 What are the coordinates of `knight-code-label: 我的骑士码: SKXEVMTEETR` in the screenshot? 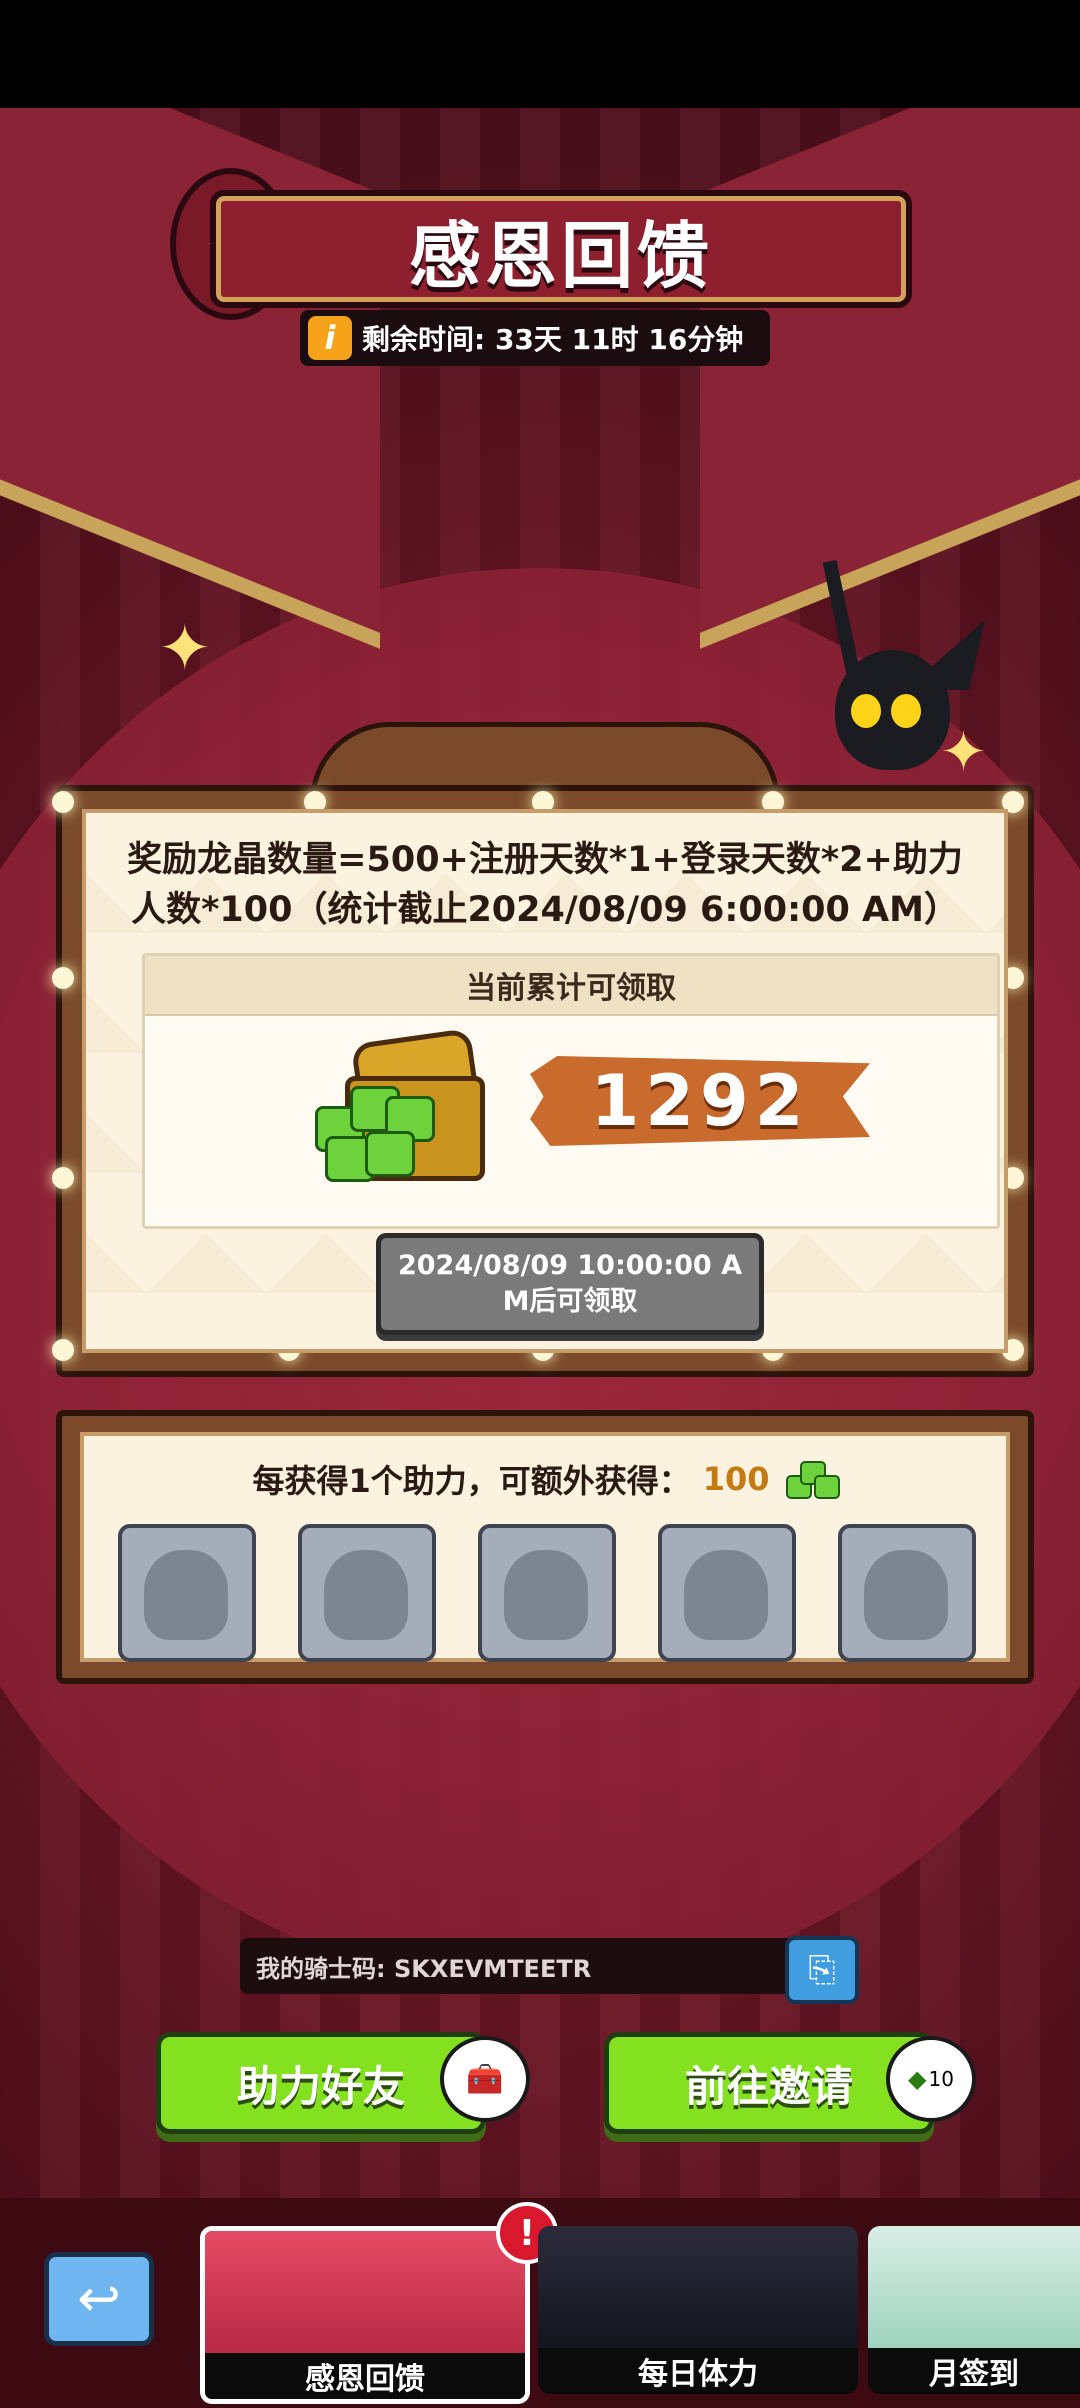 It's located at (424, 1968).